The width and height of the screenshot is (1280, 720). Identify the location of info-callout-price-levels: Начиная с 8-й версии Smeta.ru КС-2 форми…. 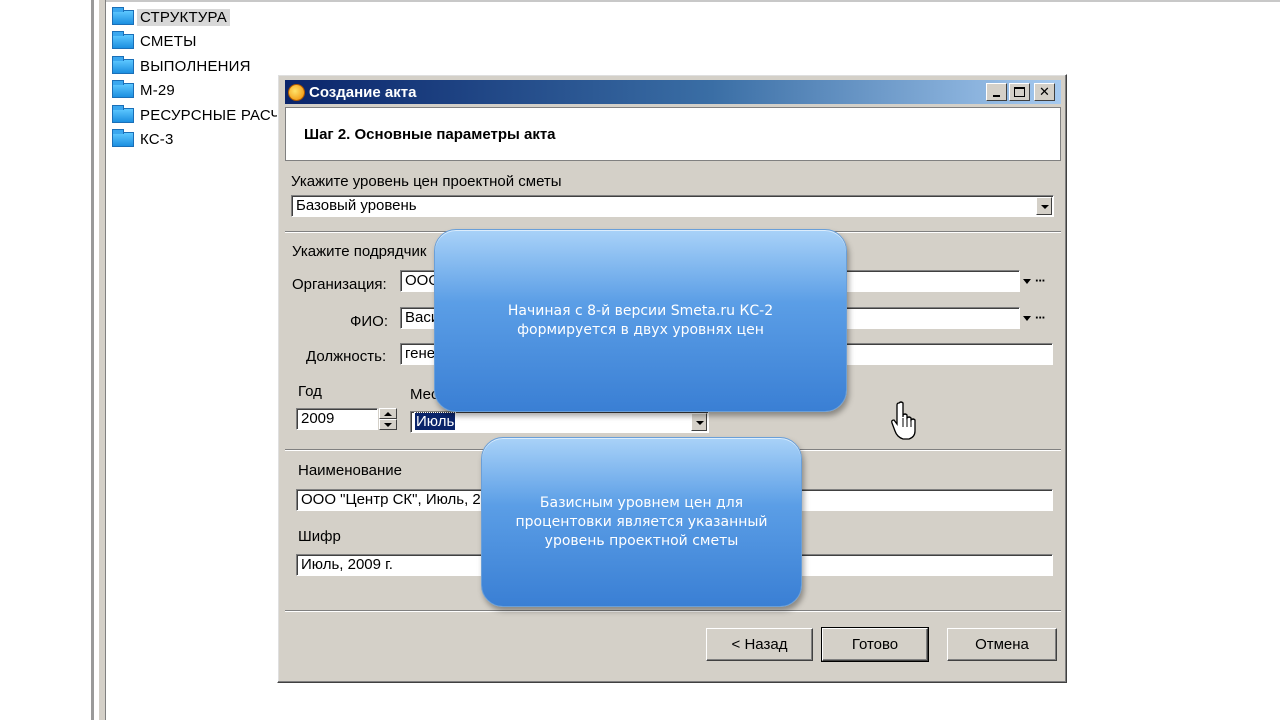
(640, 320).